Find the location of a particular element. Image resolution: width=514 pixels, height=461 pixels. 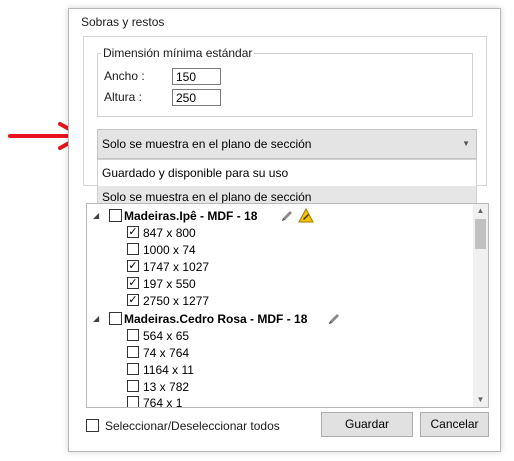

width-input is located at coordinates (196, 76).